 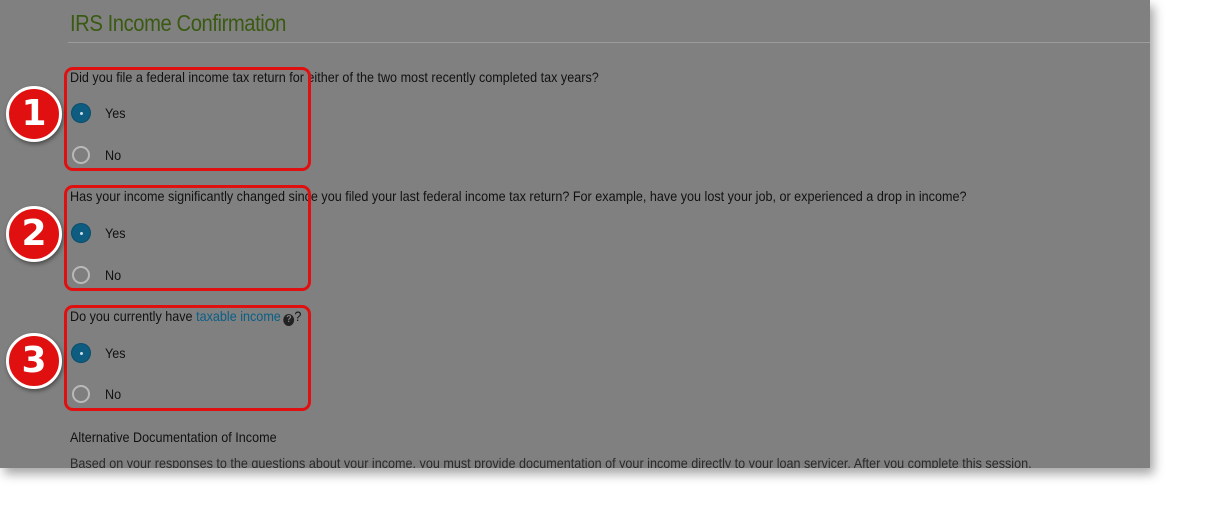 I want to click on step-badge-2: 2, so click(x=34, y=234).